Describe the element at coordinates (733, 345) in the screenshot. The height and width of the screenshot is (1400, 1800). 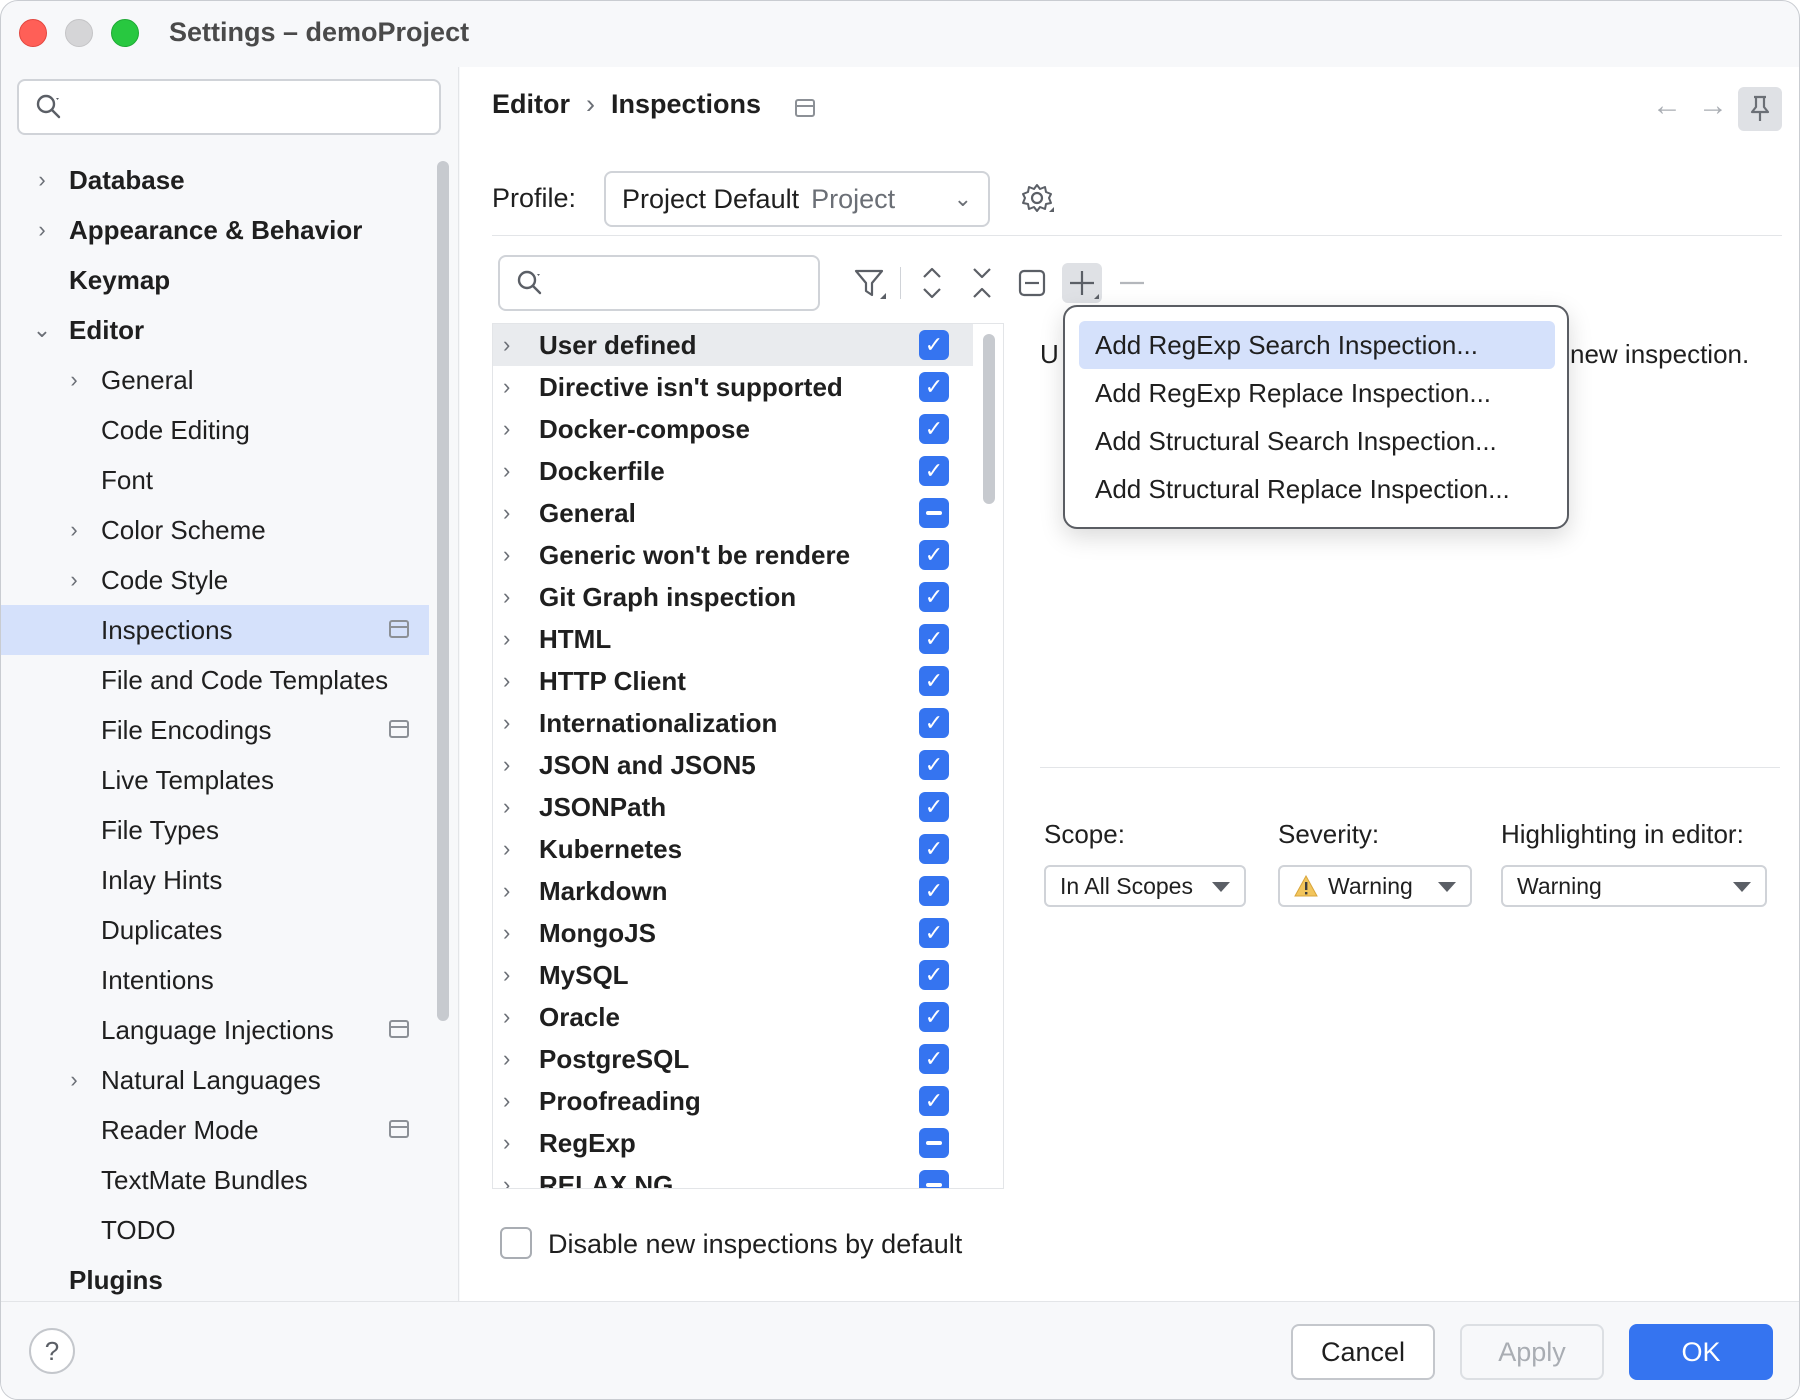
I see `inspection-row: › User defined ✓` at that location.